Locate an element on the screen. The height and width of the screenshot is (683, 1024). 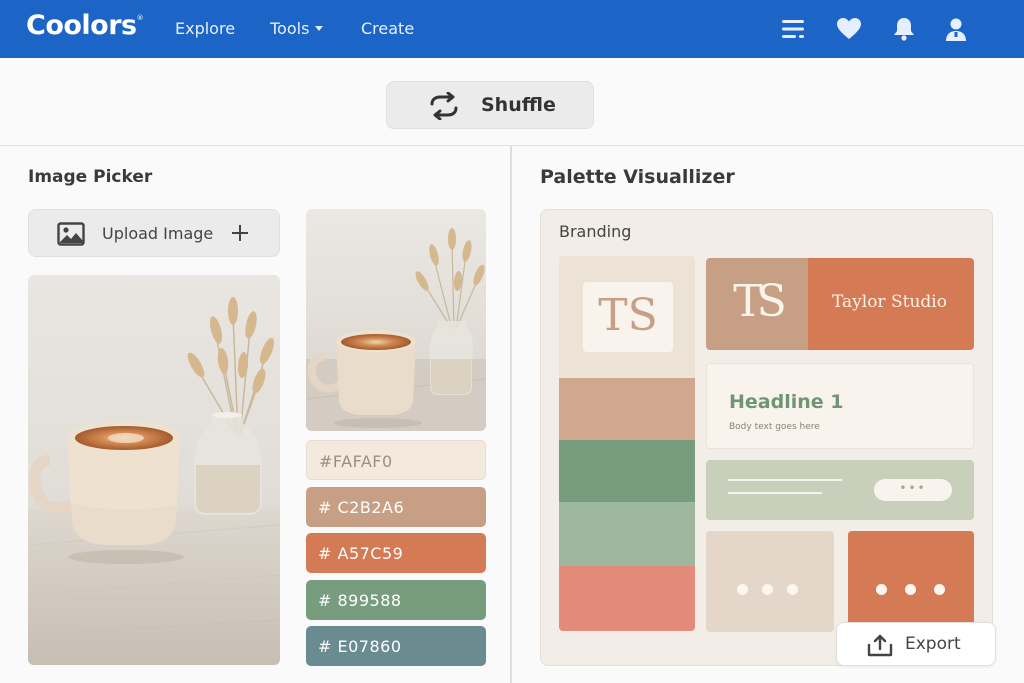
upload-image-button: Upload Image is located at coordinates (154, 233).